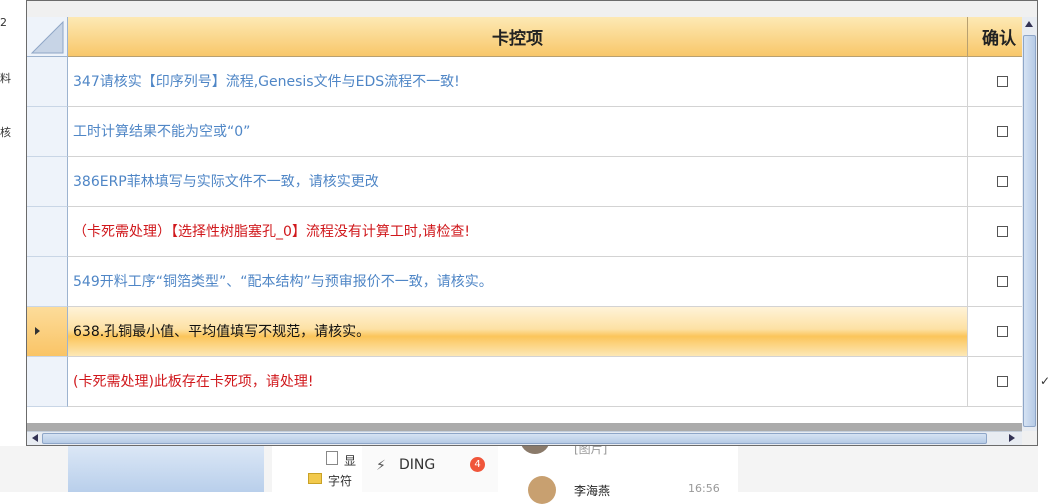  I want to click on table-row: 工时计算结果不能为空或“0”, so click(524, 132).